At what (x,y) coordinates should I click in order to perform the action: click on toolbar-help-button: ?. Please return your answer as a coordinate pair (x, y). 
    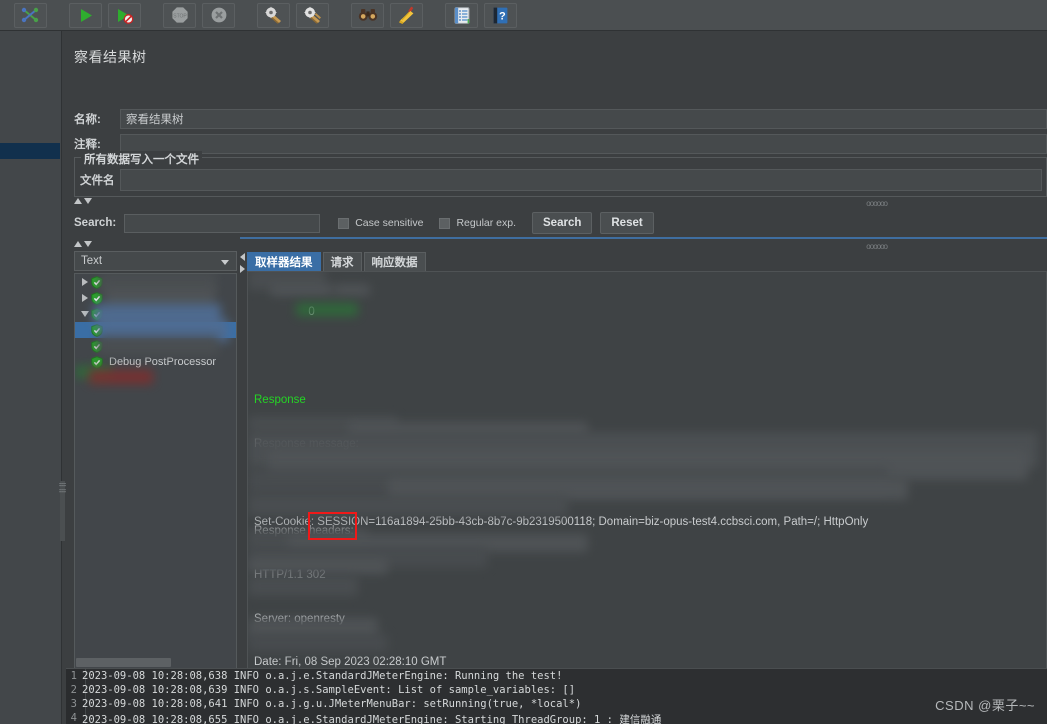
    Looking at the image, I should click on (500, 15).